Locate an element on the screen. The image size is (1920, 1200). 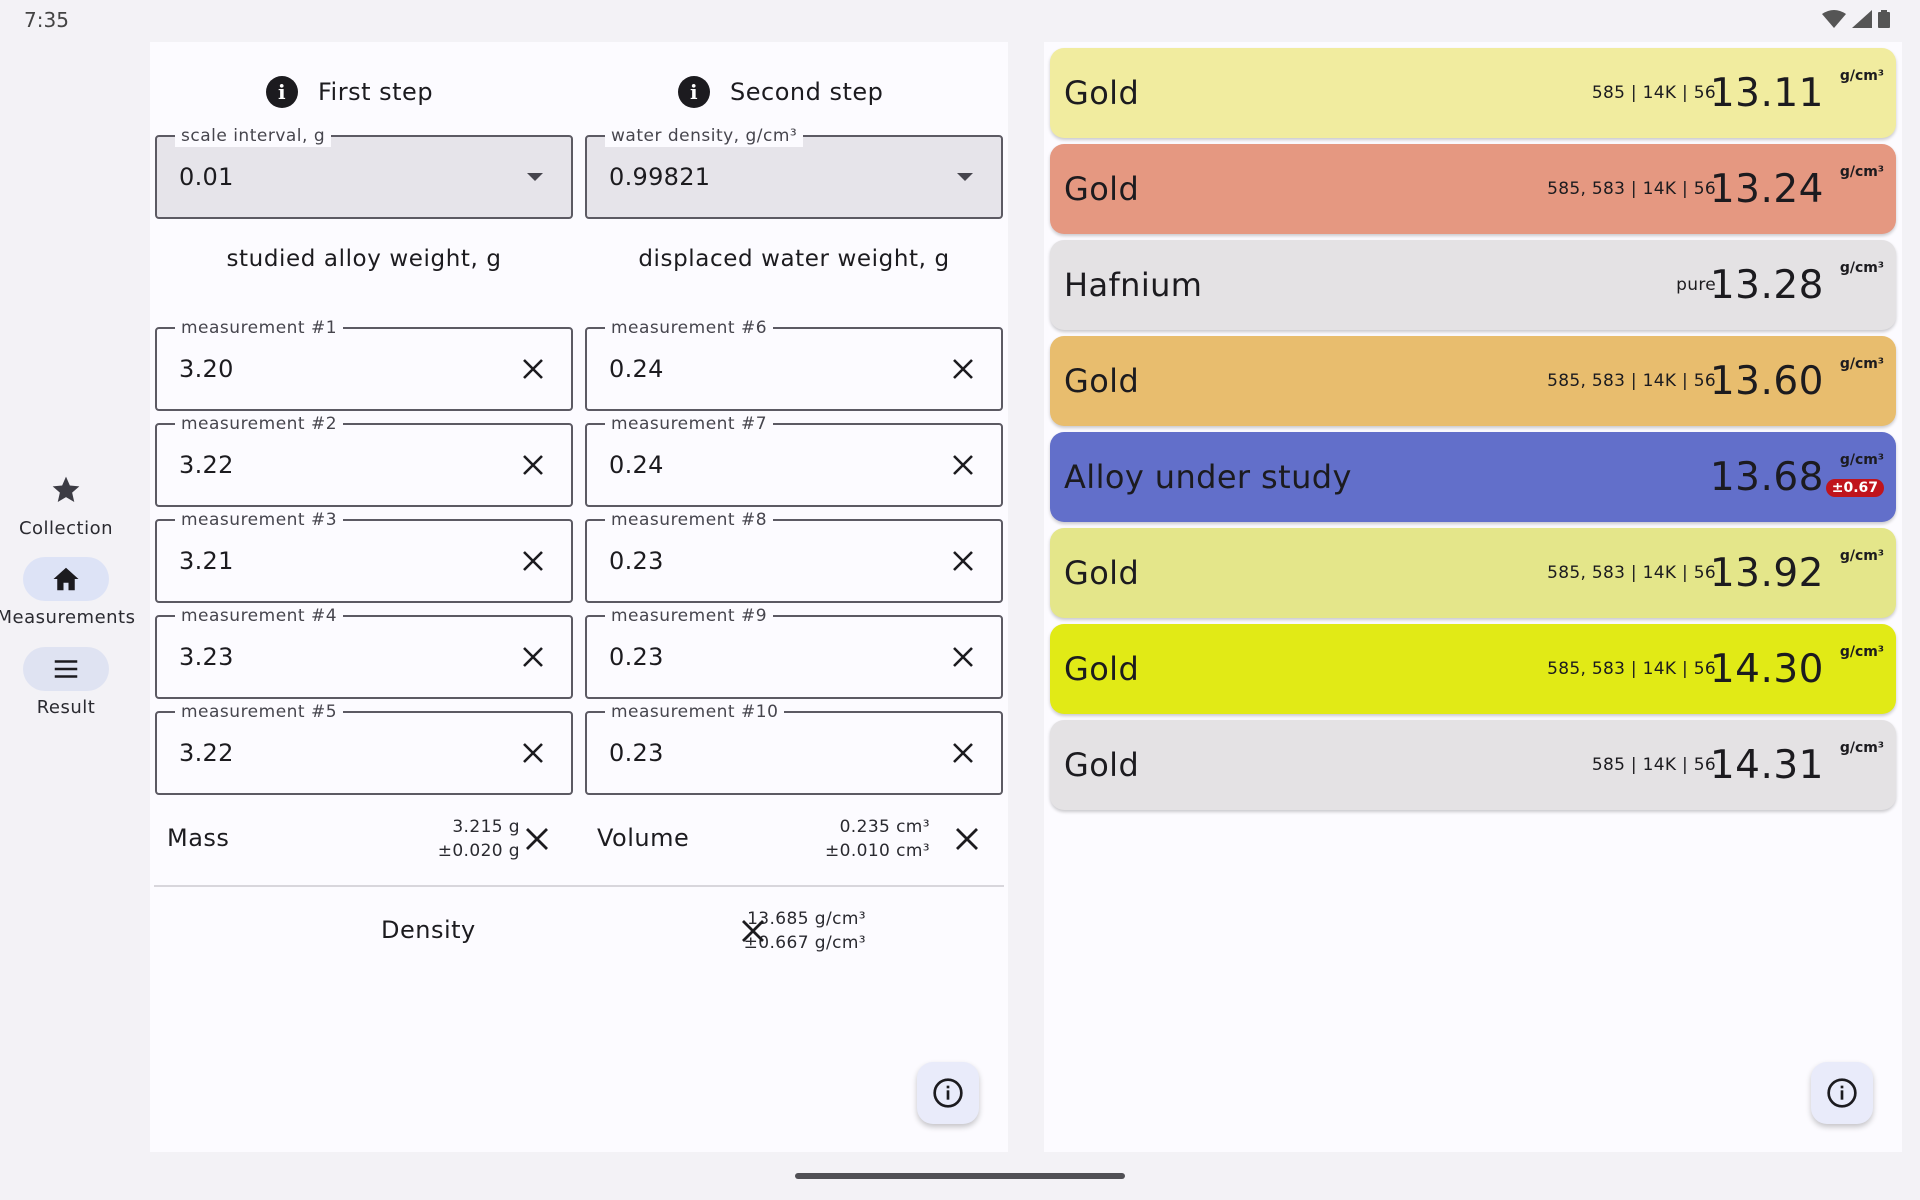
nav-measurements: Measurements is located at coordinates (68, 592).